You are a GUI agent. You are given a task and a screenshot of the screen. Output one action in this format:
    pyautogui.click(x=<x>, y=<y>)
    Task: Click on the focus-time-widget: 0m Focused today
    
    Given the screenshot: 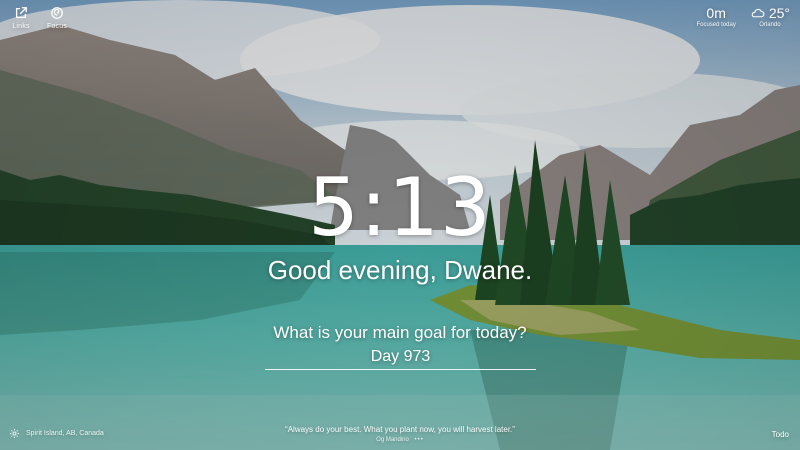 What is the action you would take?
    pyautogui.click(x=715, y=16)
    